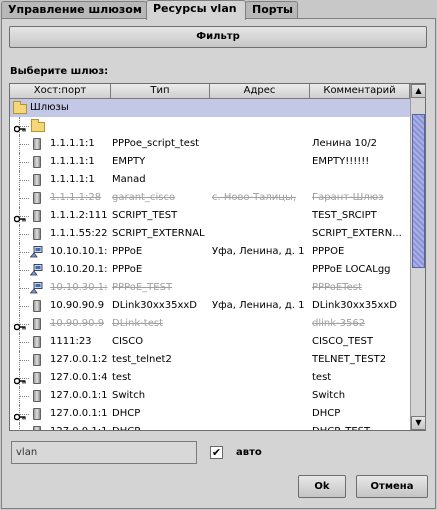 This screenshot has width=437, height=510. Describe the element at coordinates (249, 452) in the screenshot. I see `auto-checkbox-label: авто` at that location.